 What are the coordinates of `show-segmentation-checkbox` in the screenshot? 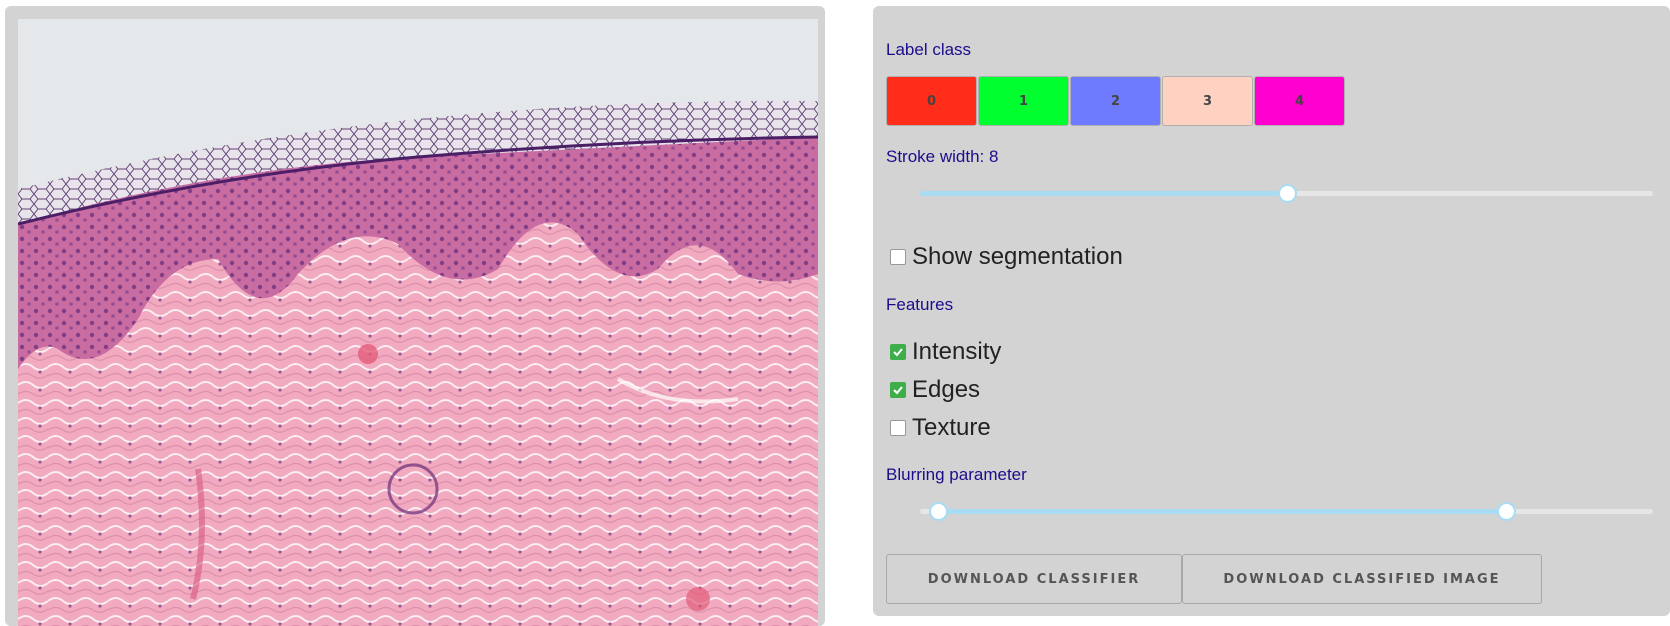 It's located at (898, 257).